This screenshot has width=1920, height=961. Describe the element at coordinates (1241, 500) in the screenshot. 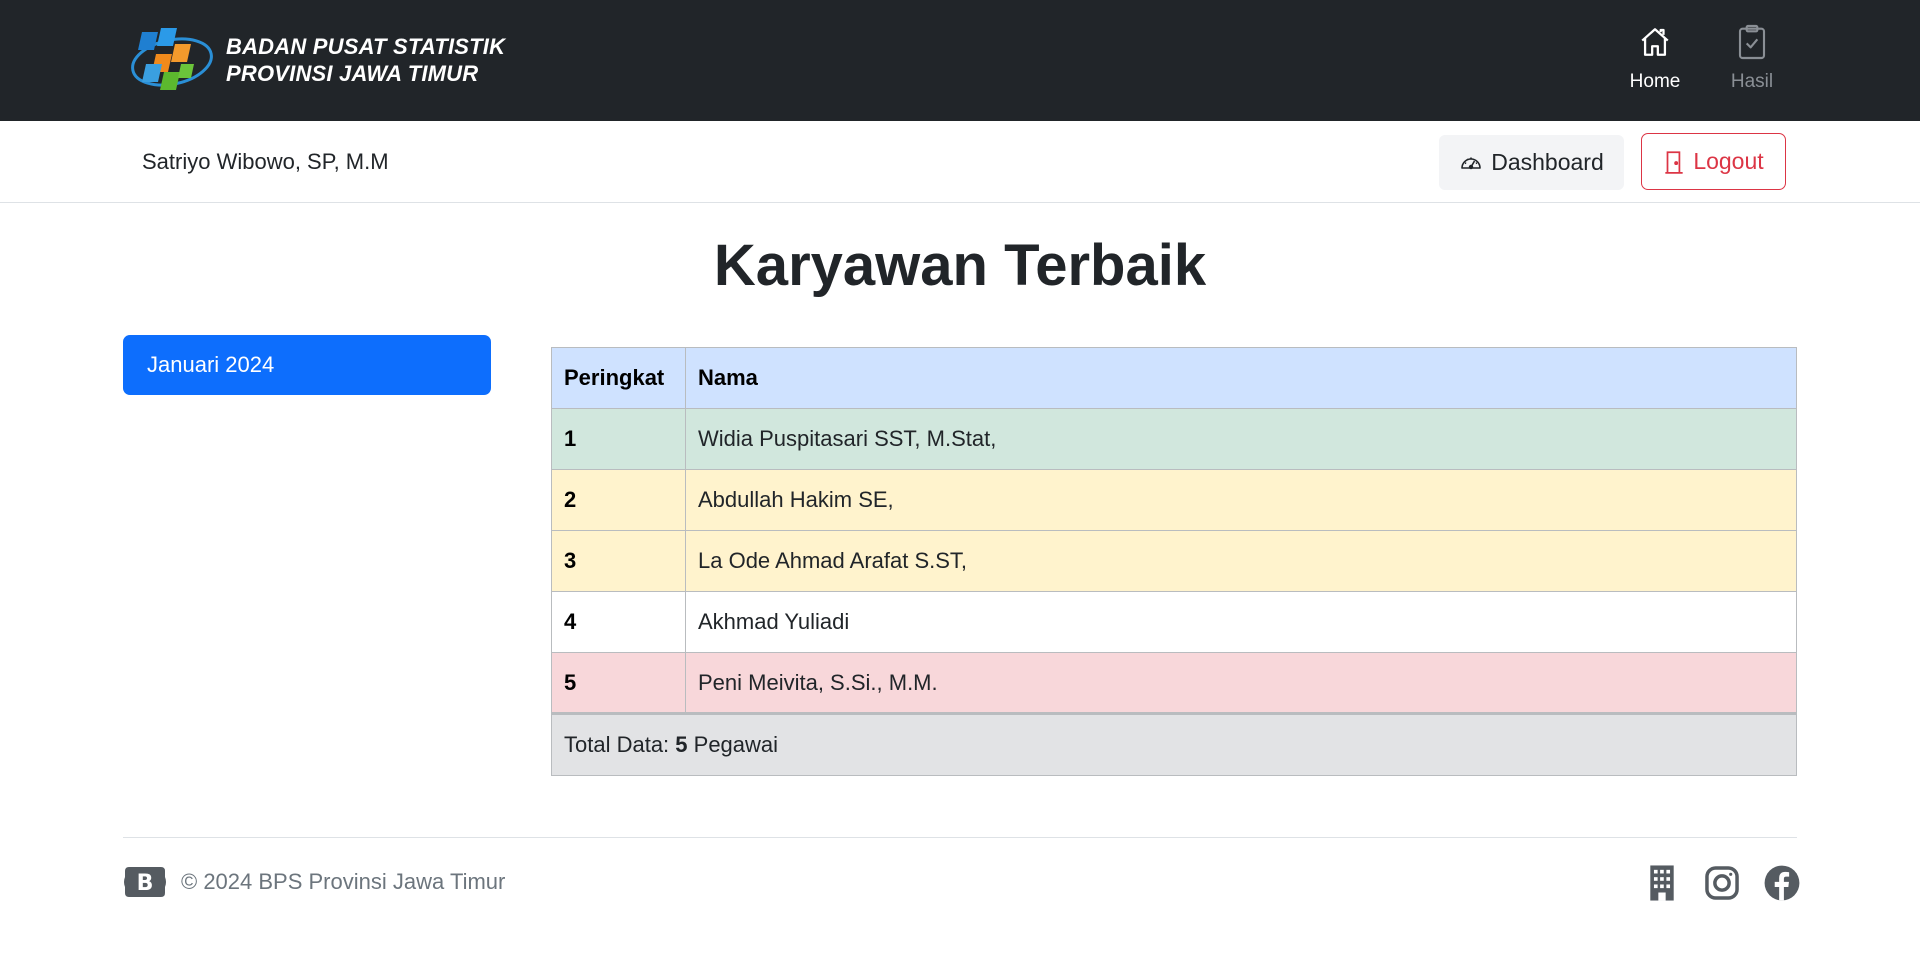

I see `name-cell: Abdullah Hakim SE,` at that location.